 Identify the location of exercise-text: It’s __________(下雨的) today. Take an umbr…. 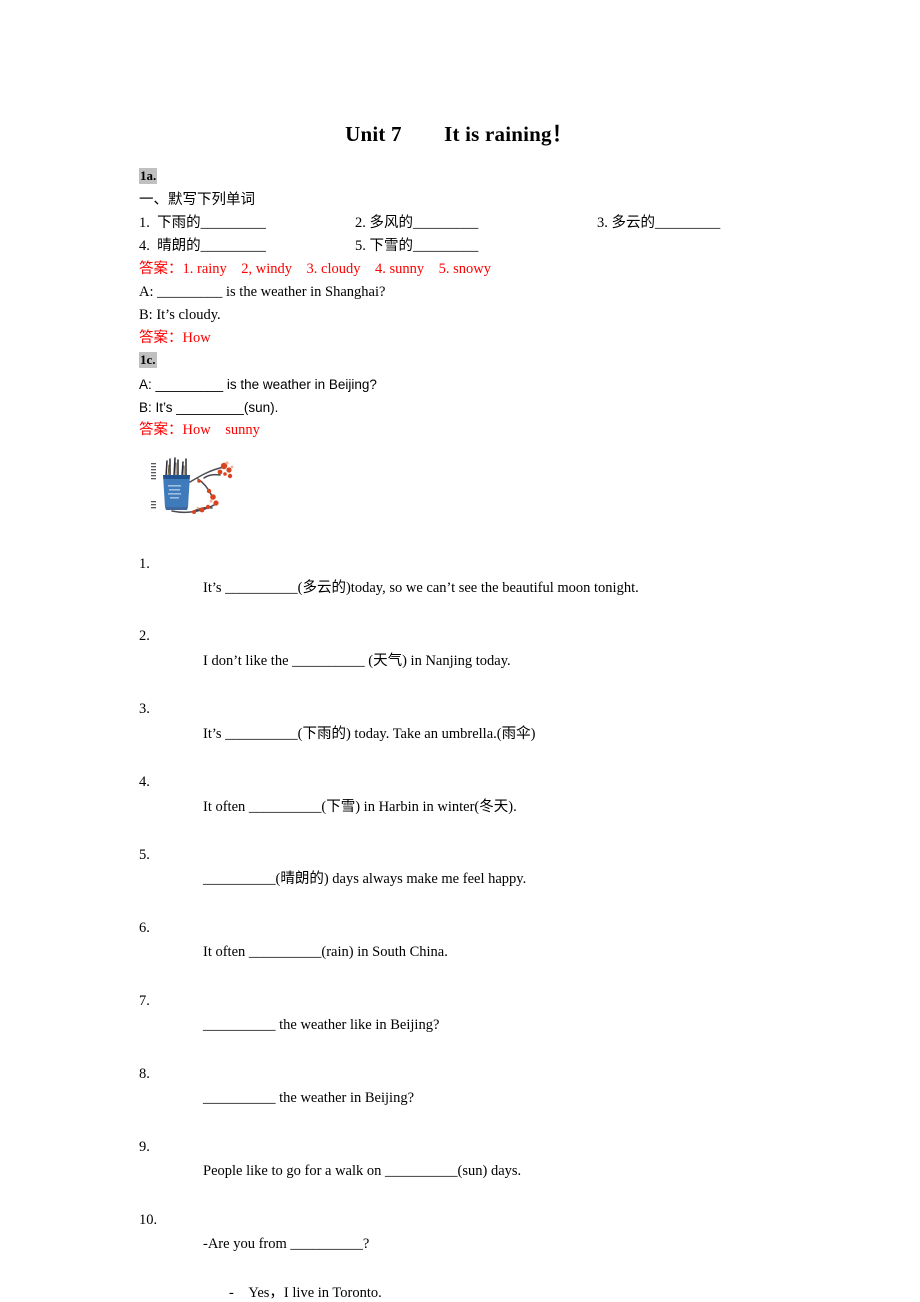
(369, 733).